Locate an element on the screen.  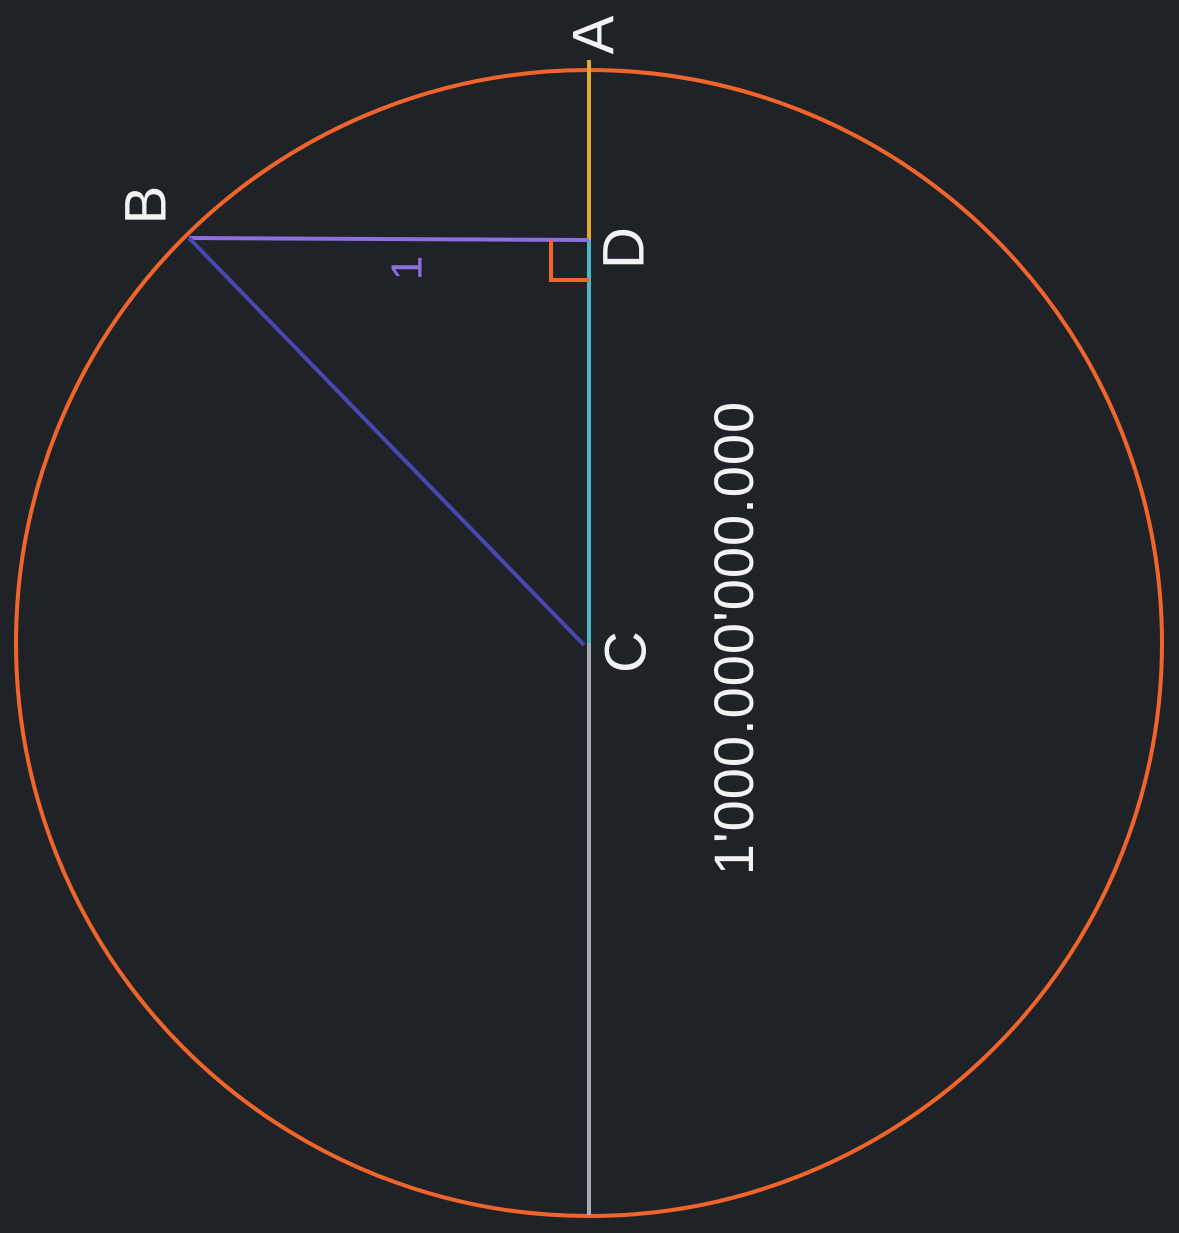
bd-length-label: 1 is located at coordinates (407, 268).